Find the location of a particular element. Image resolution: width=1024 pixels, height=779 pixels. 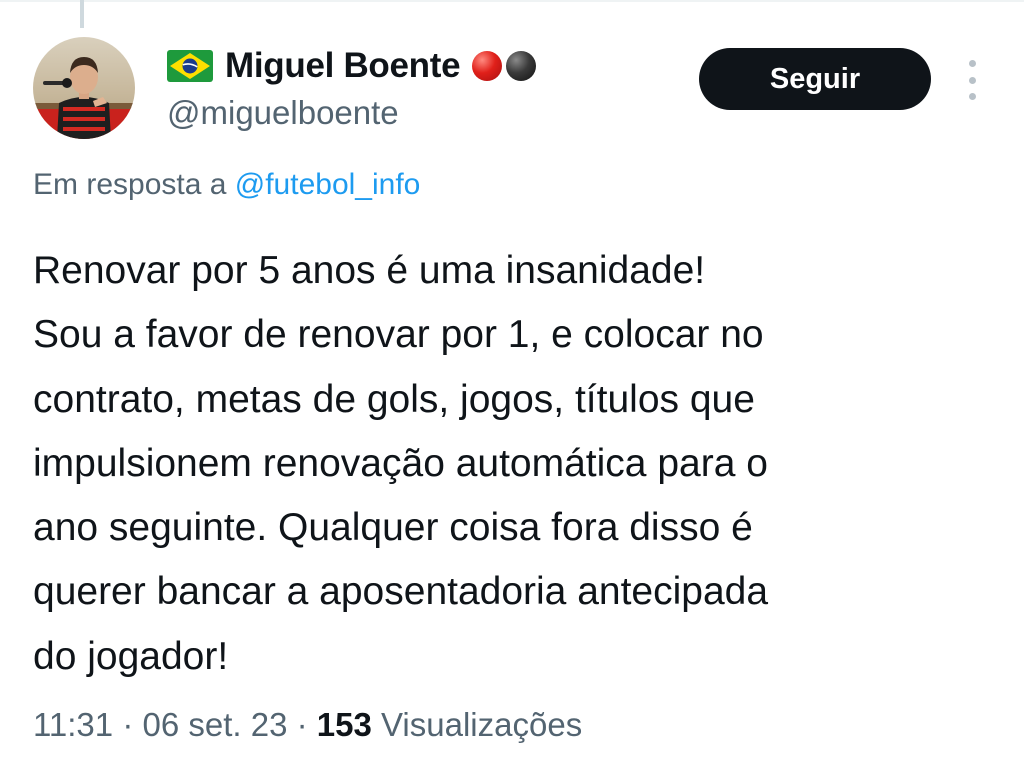

red-circle-icon is located at coordinates (487, 66).